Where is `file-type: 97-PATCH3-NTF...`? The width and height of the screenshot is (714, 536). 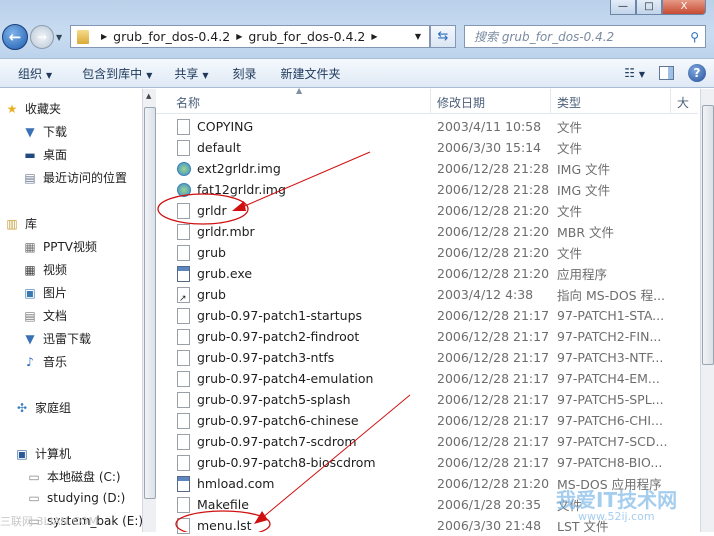 file-type: 97-PATCH3-NTF... is located at coordinates (610, 357).